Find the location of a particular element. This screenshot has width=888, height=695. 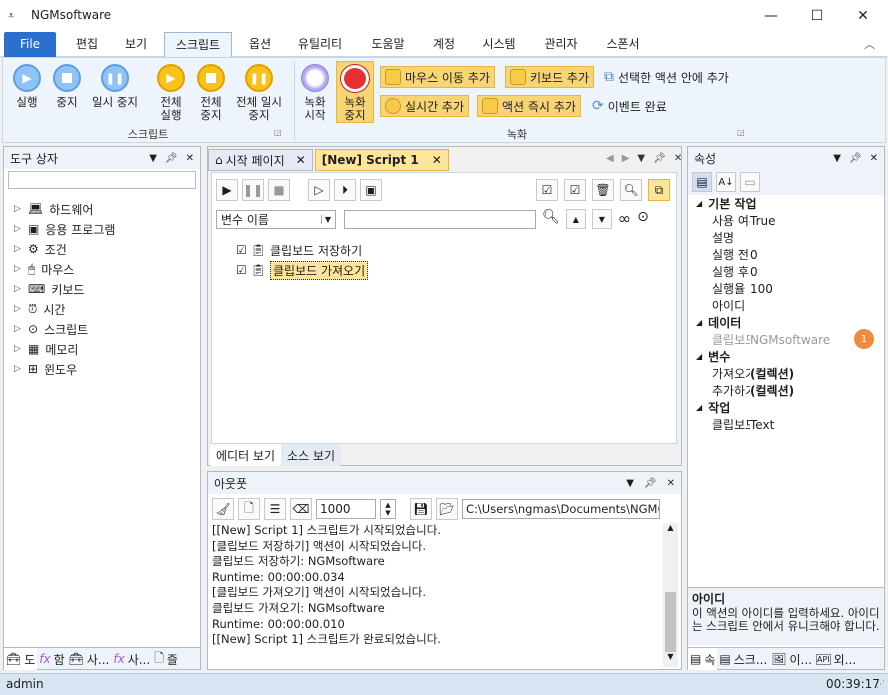

toolbox-search-input is located at coordinates (102, 180).